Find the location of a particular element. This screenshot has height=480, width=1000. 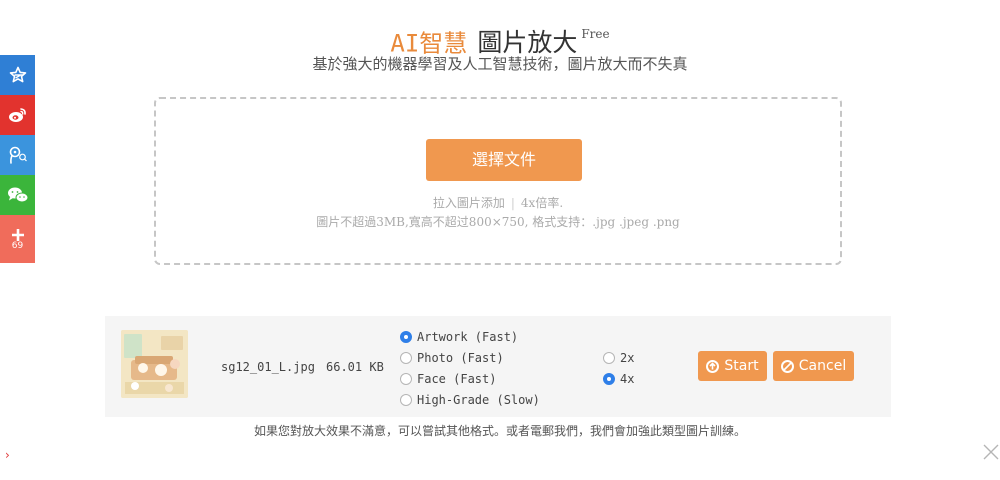

scale-option-label: 2x is located at coordinates (627, 357).